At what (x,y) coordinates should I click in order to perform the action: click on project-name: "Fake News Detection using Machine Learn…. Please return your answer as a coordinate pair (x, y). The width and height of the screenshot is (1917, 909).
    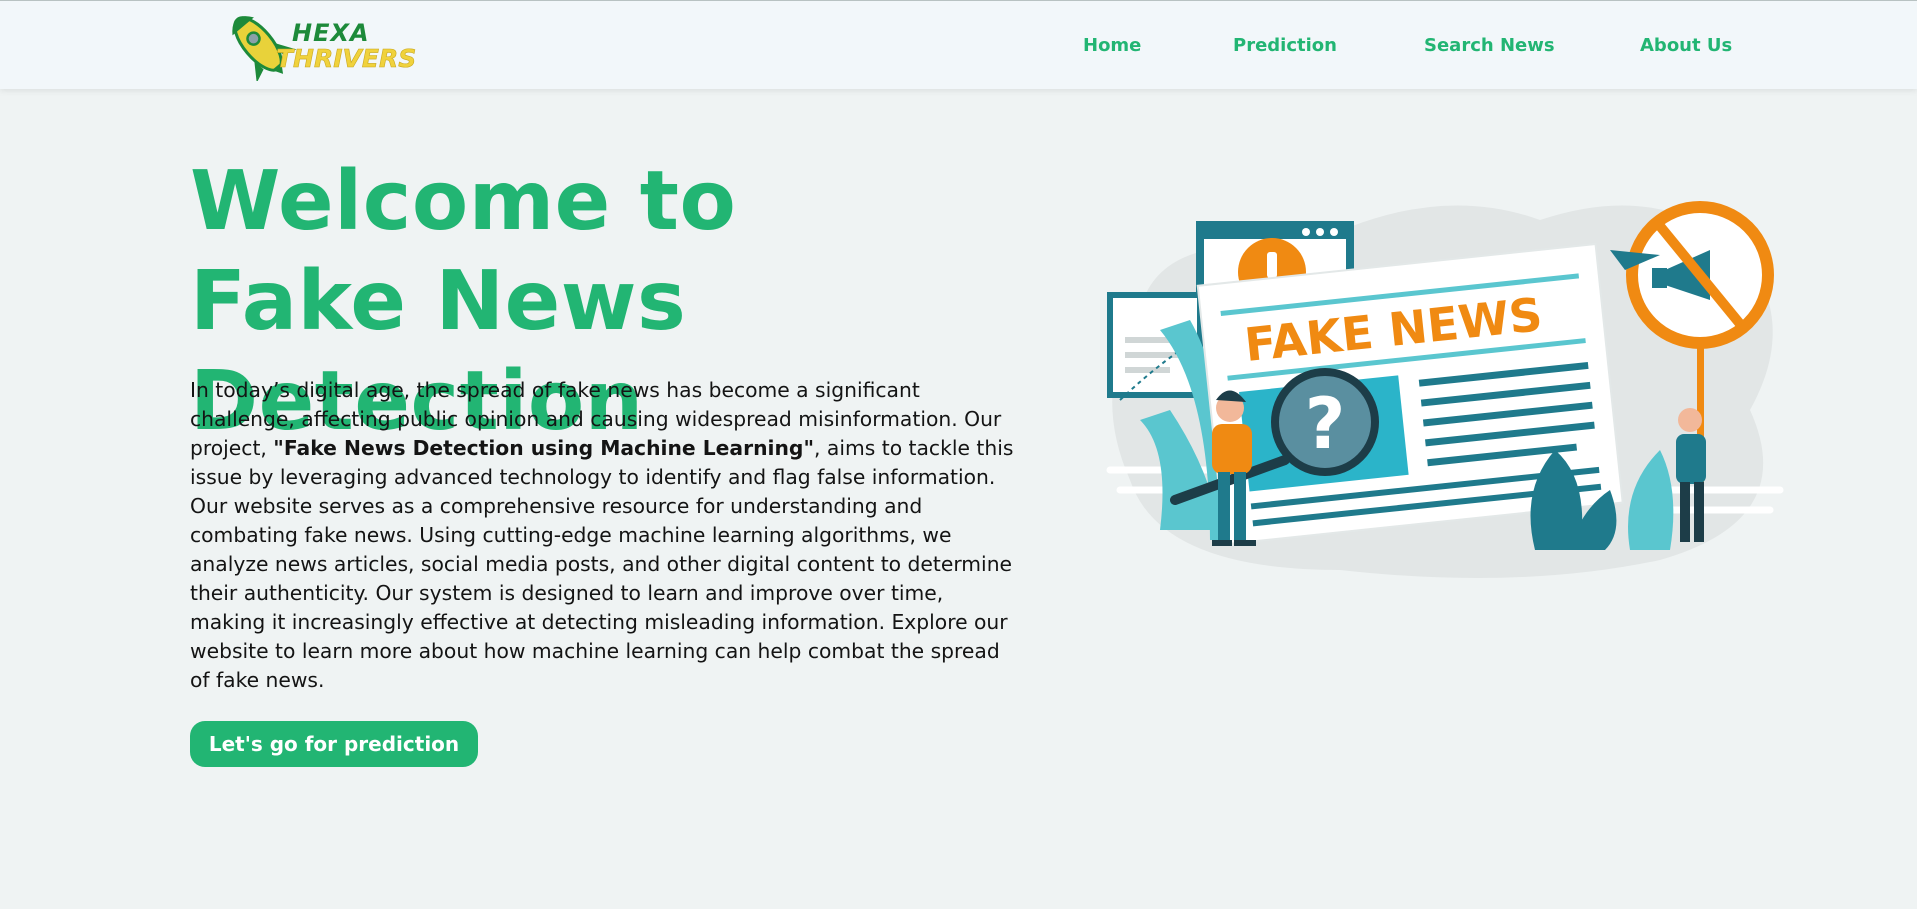
    Looking at the image, I should click on (544, 448).